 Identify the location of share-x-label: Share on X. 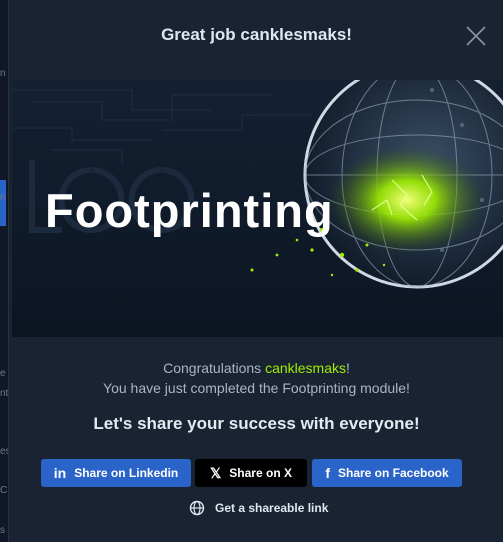
(260, 473).